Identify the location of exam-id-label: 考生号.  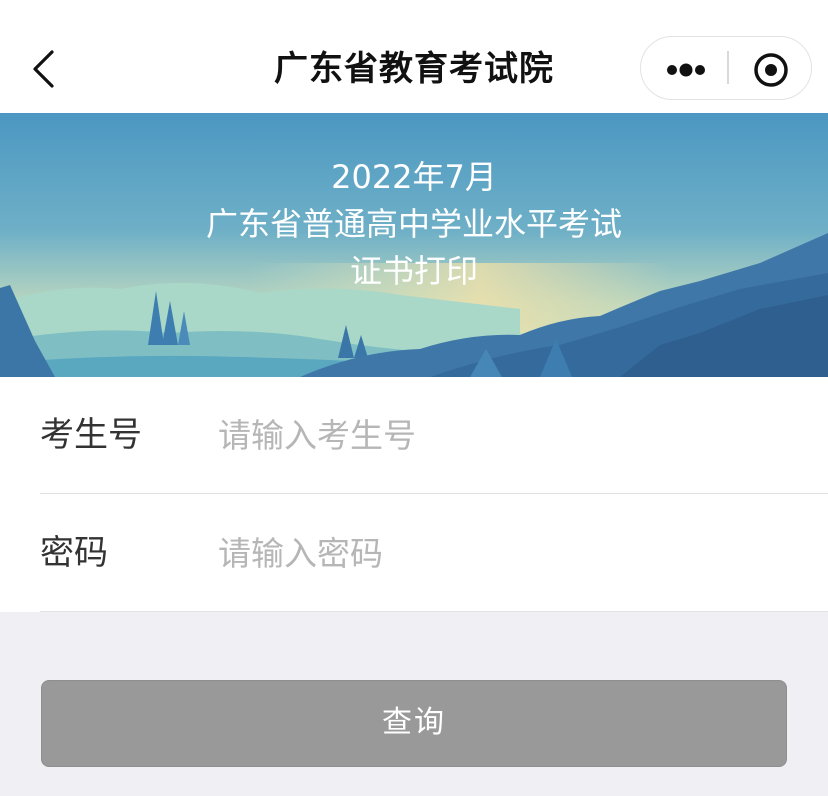
(91, 435).